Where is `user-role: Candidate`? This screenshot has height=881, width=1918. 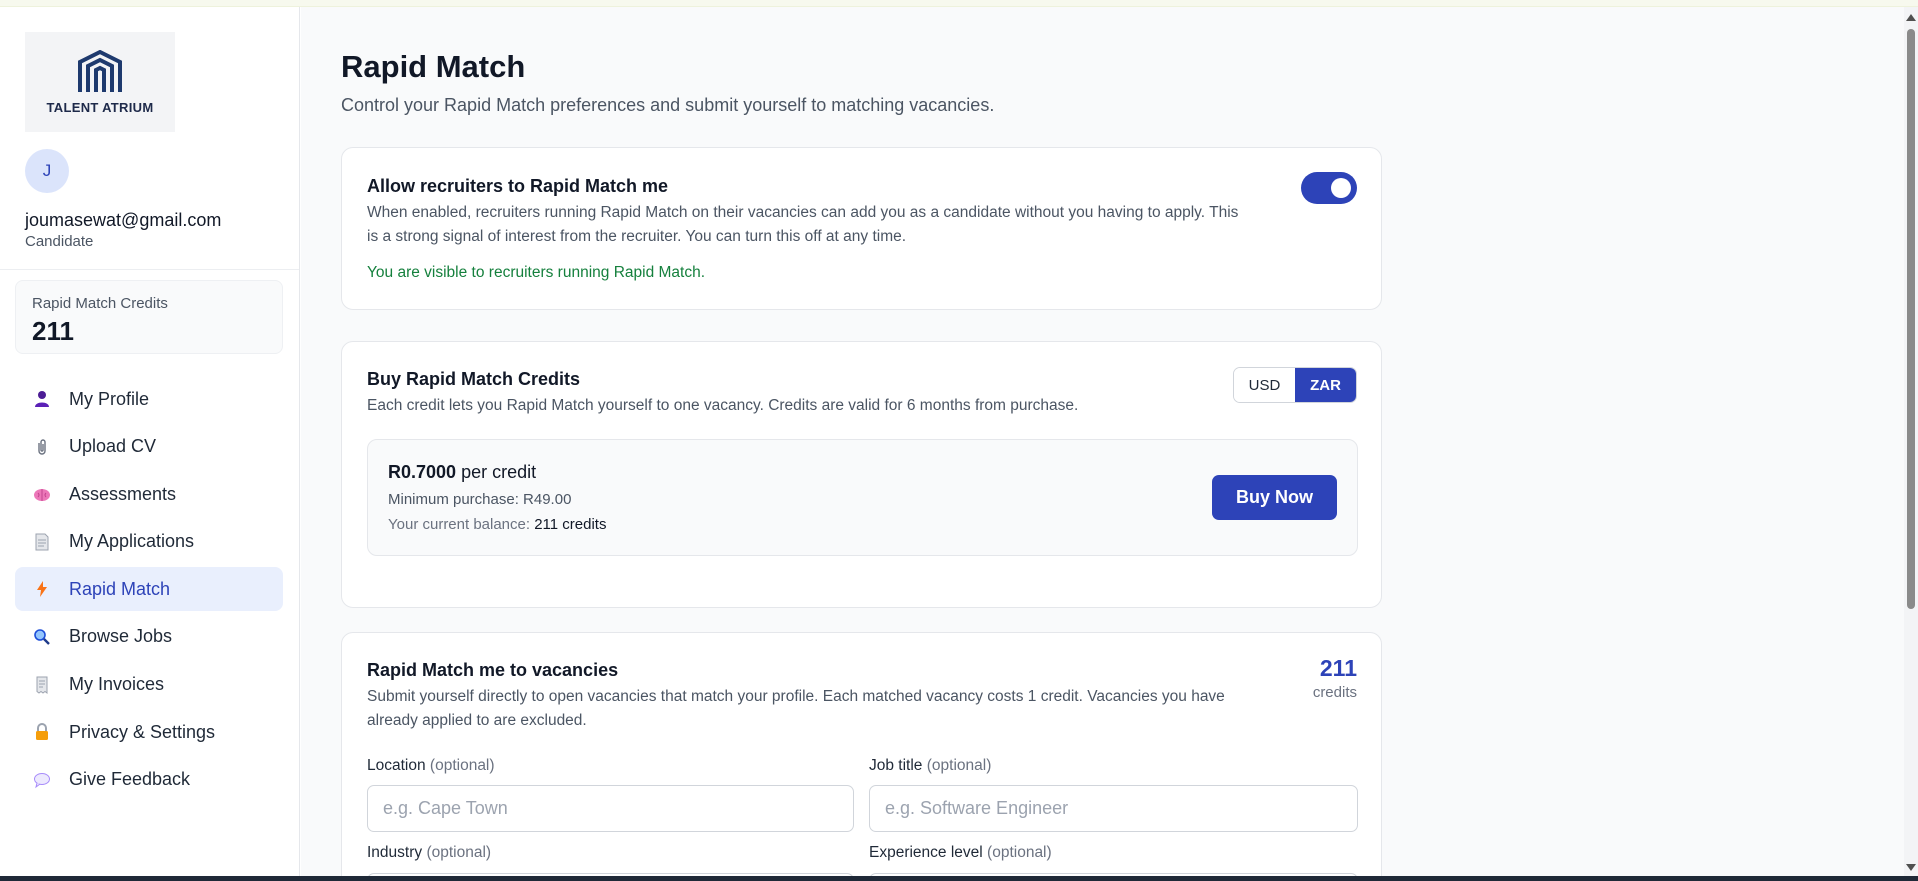 user-role: Candidate is located at coordinates (59, 241).